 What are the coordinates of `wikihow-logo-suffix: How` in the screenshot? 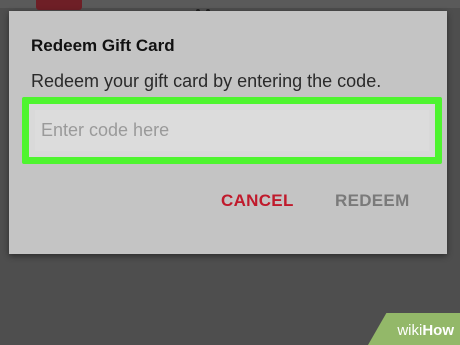 It's located at (438, 330).